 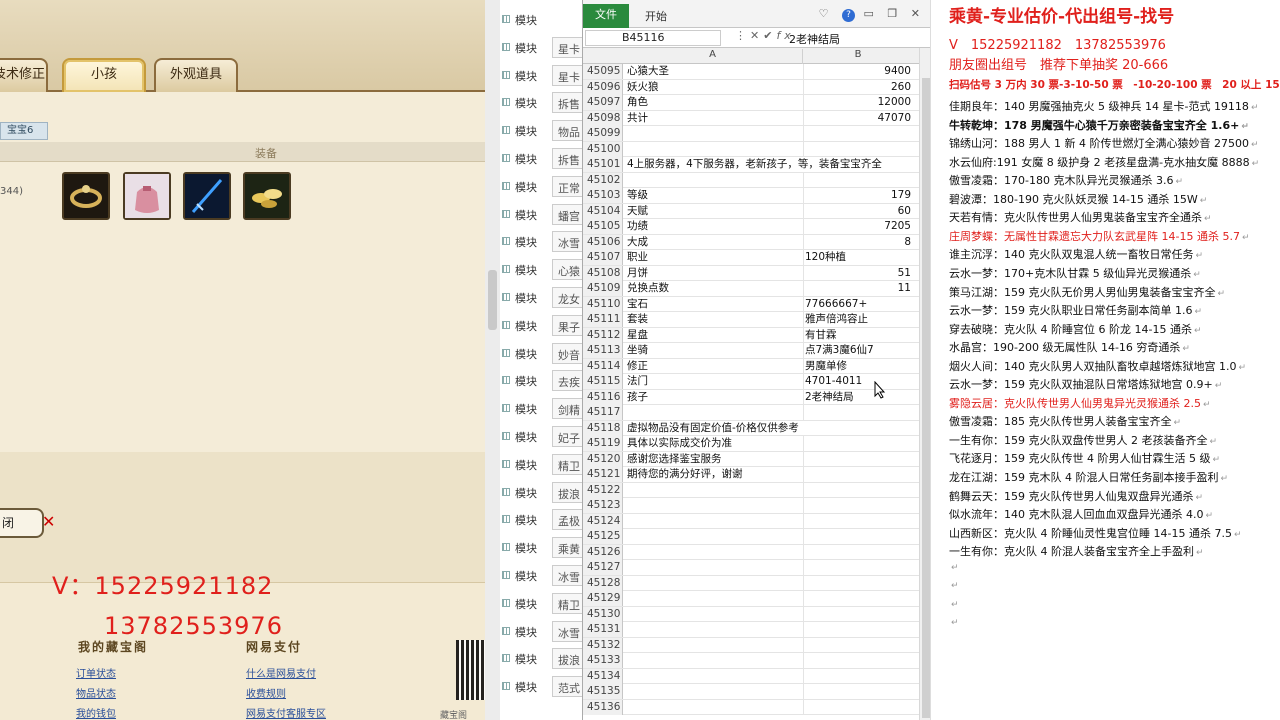 What do you see at coordinates (858, 335) in the screenshot?
I see `cell-b: 有甘霖` at bounding box center [858, 335].